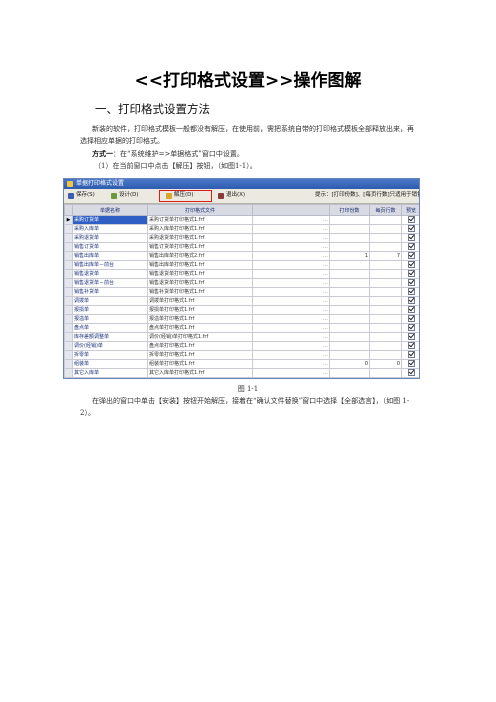 The image size is (496, 702). What do you see at coordinates (385, 364) in the screenshot?
I see `lines-cell: 0` at bounding box center [385, 364].